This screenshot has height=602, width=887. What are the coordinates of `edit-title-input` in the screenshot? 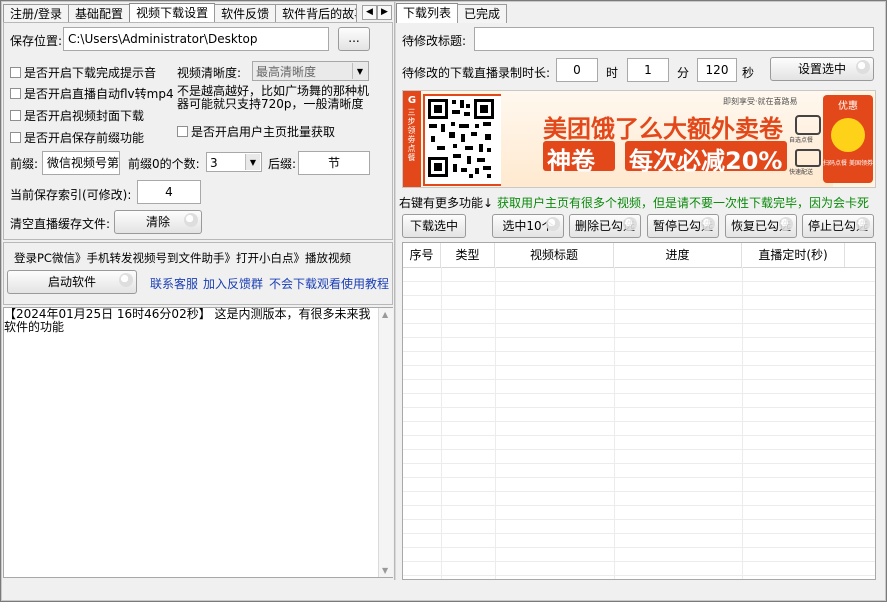 It's located at (674, 39).